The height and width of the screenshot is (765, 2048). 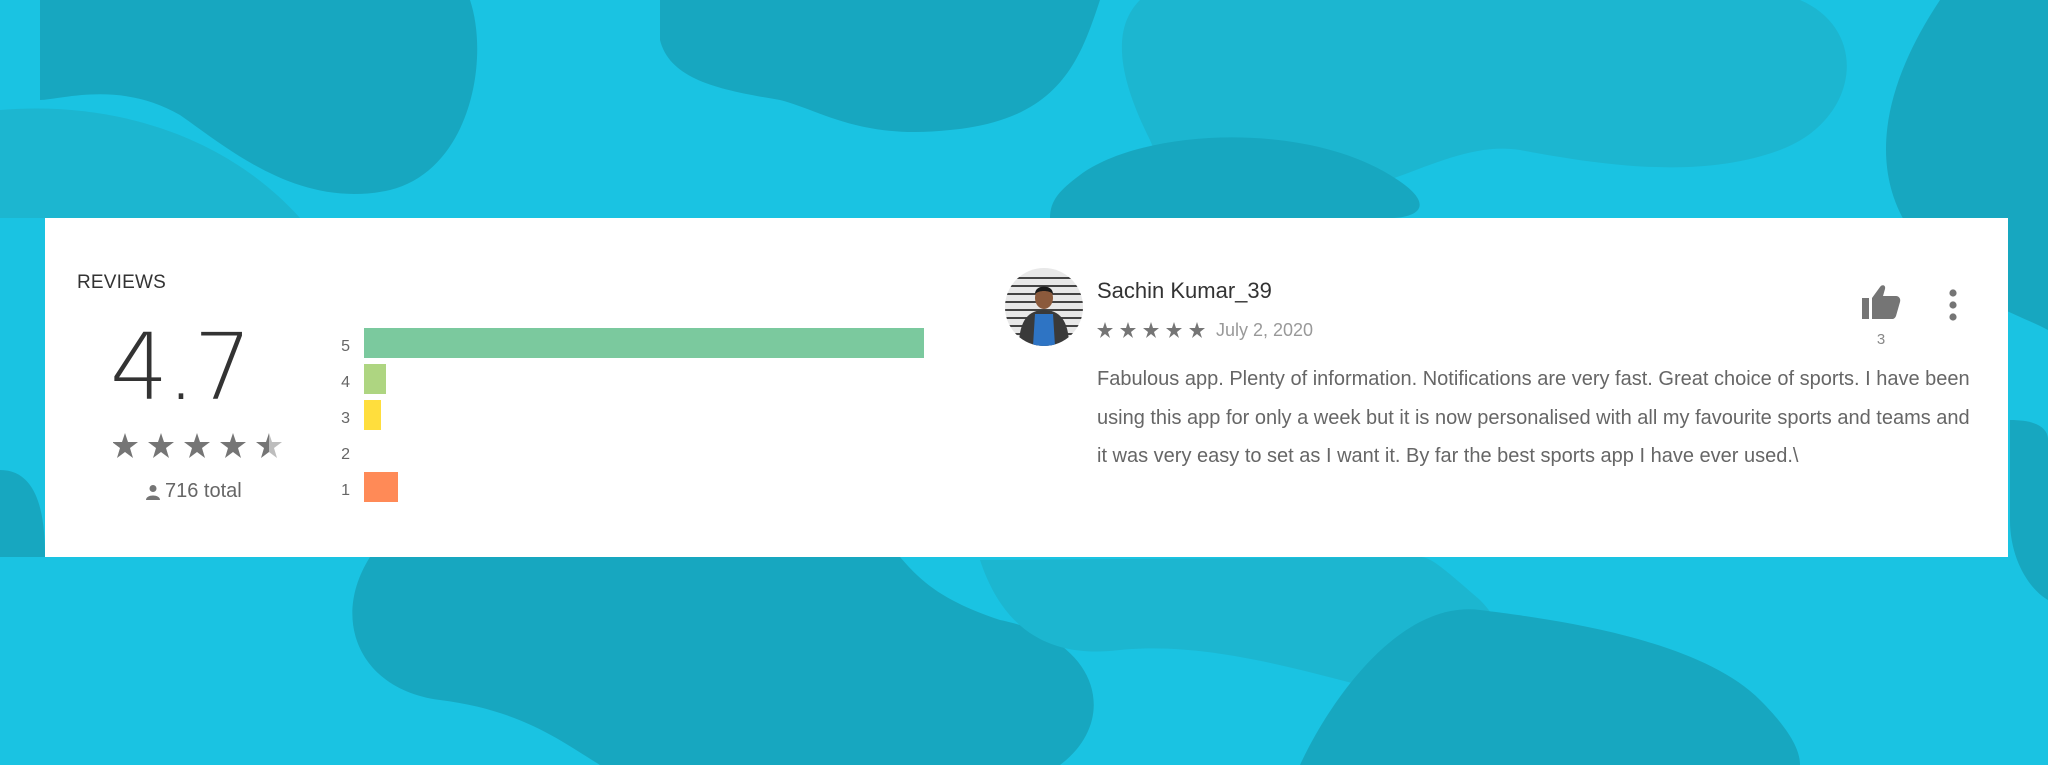 I want to click on rating-row-3: 3, so click(x=630, y=418).